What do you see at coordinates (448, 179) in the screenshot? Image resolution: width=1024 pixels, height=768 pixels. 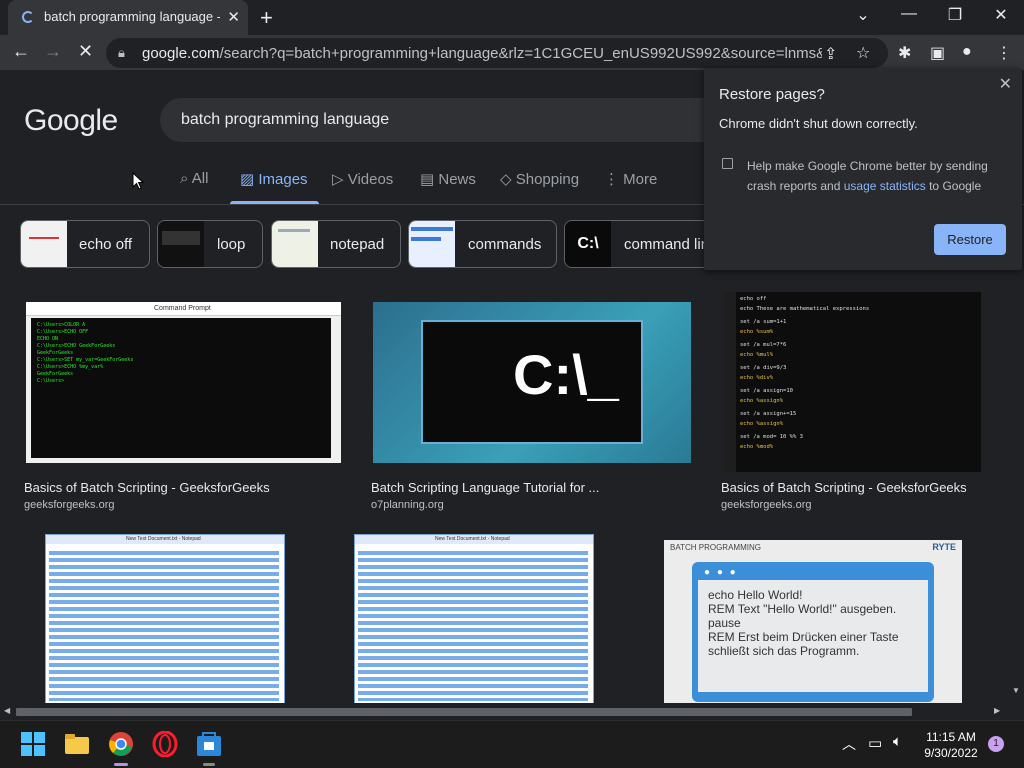 I see `tab-news: ▤ News` at bounding box center [448, 179].